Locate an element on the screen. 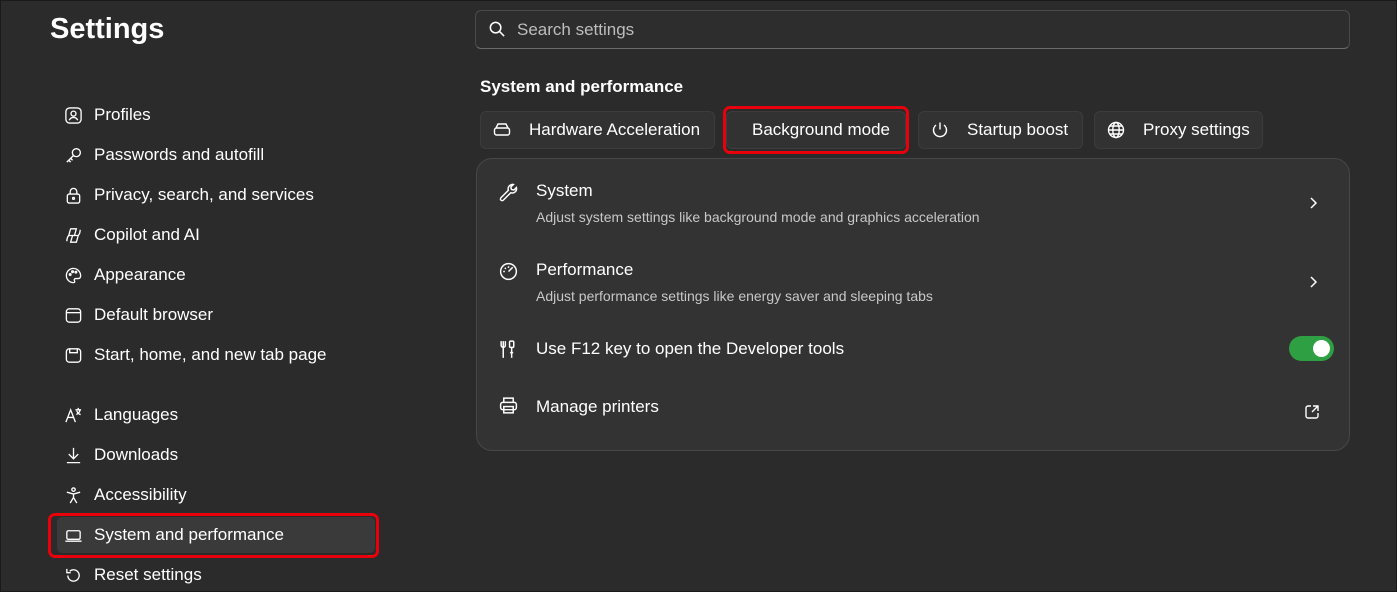 This screenshot has width=1397, height=592. sidebar-item-label: Privacy, search, and services is located at coordinates (204, 194).